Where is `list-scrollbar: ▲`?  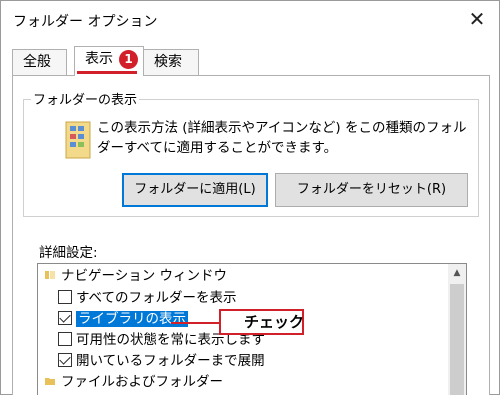 list-scrollbar: ▲ is located at coordinates (457, 329).